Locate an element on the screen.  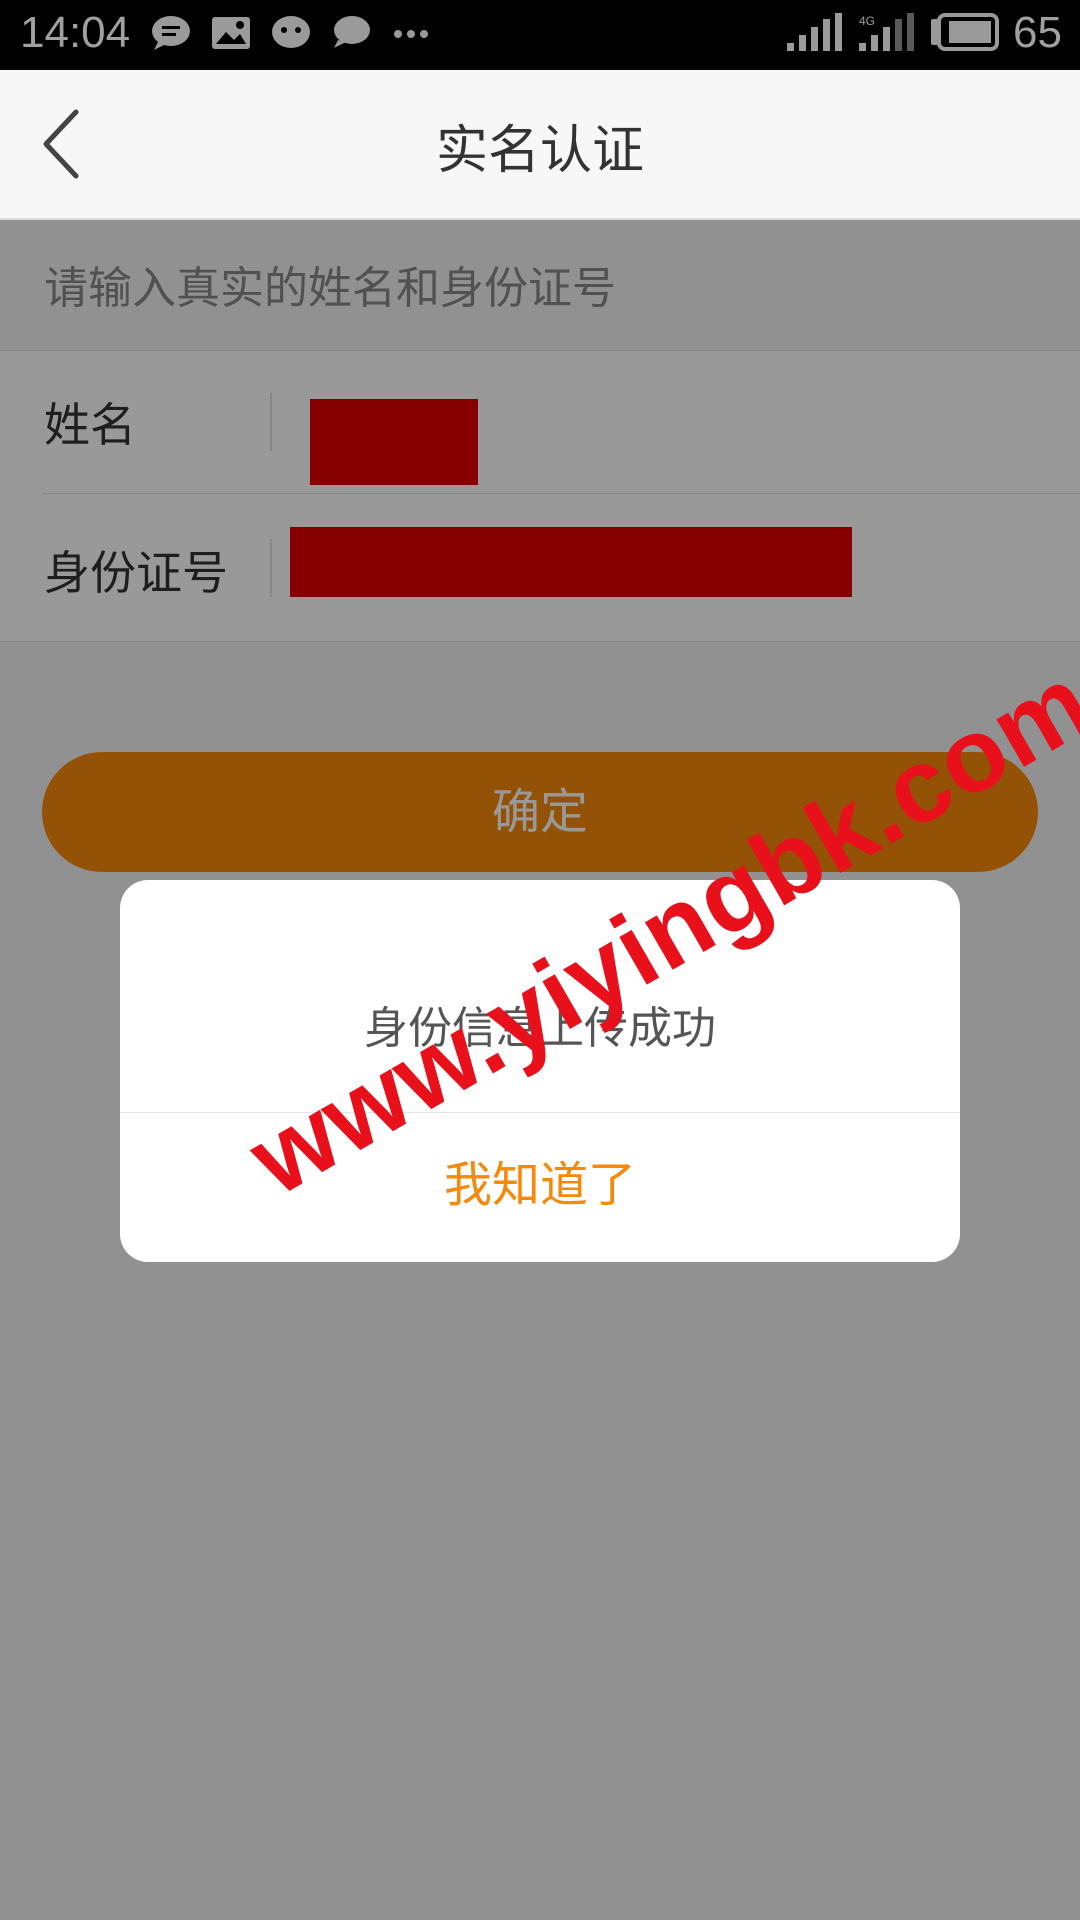
network-label: 4G is located at coordinates (867, 21).